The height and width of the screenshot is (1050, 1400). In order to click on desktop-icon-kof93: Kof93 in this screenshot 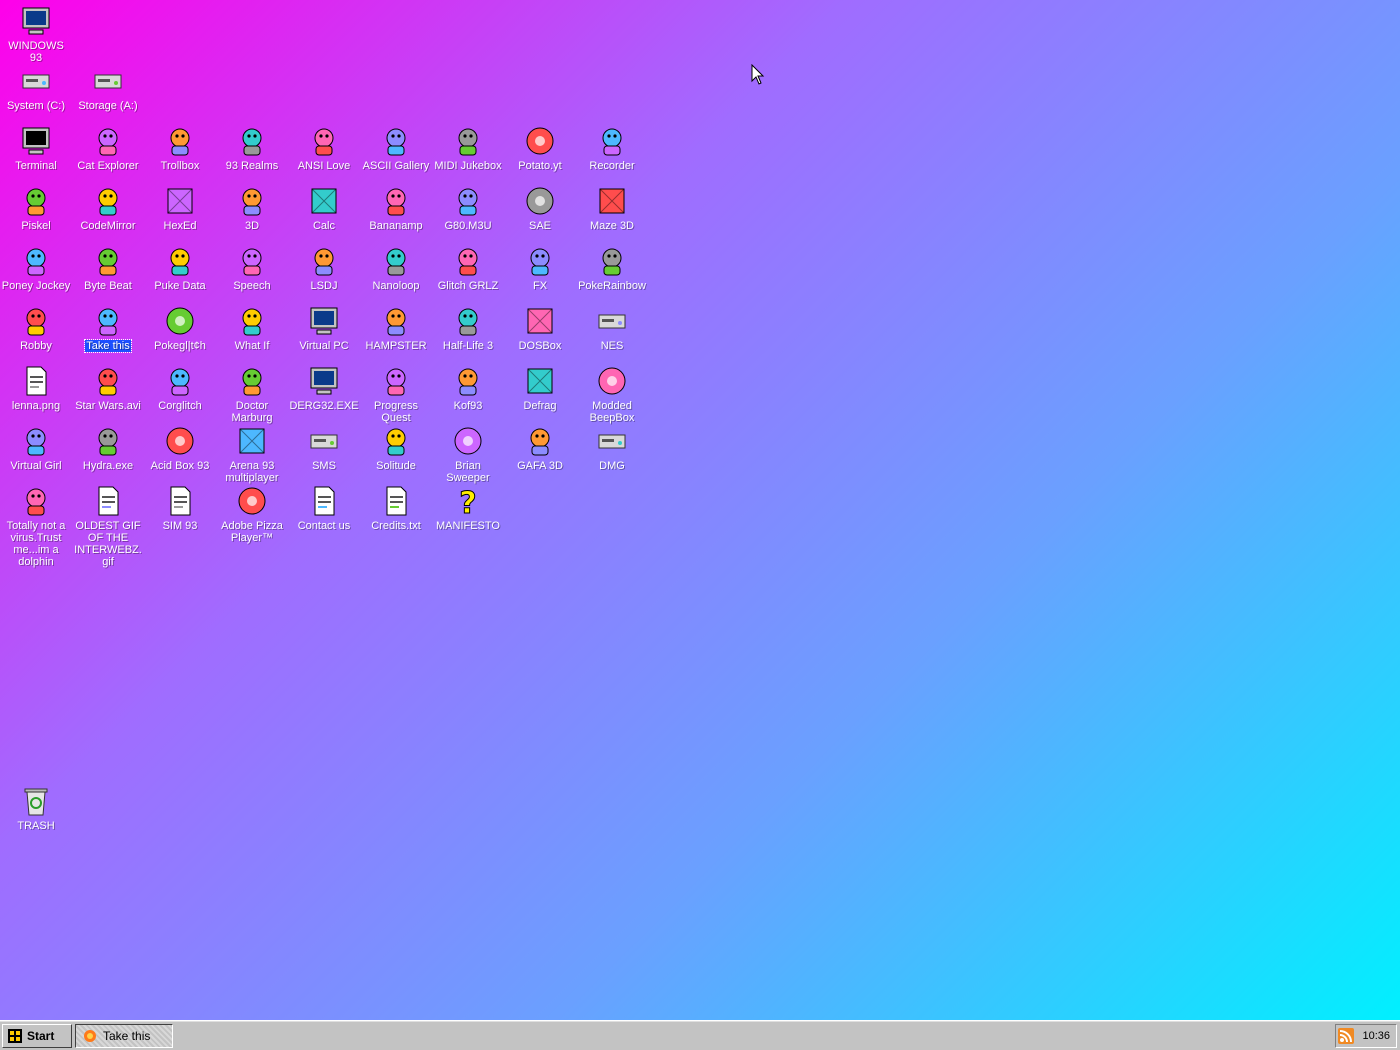, I will do `click(468, 388)`.